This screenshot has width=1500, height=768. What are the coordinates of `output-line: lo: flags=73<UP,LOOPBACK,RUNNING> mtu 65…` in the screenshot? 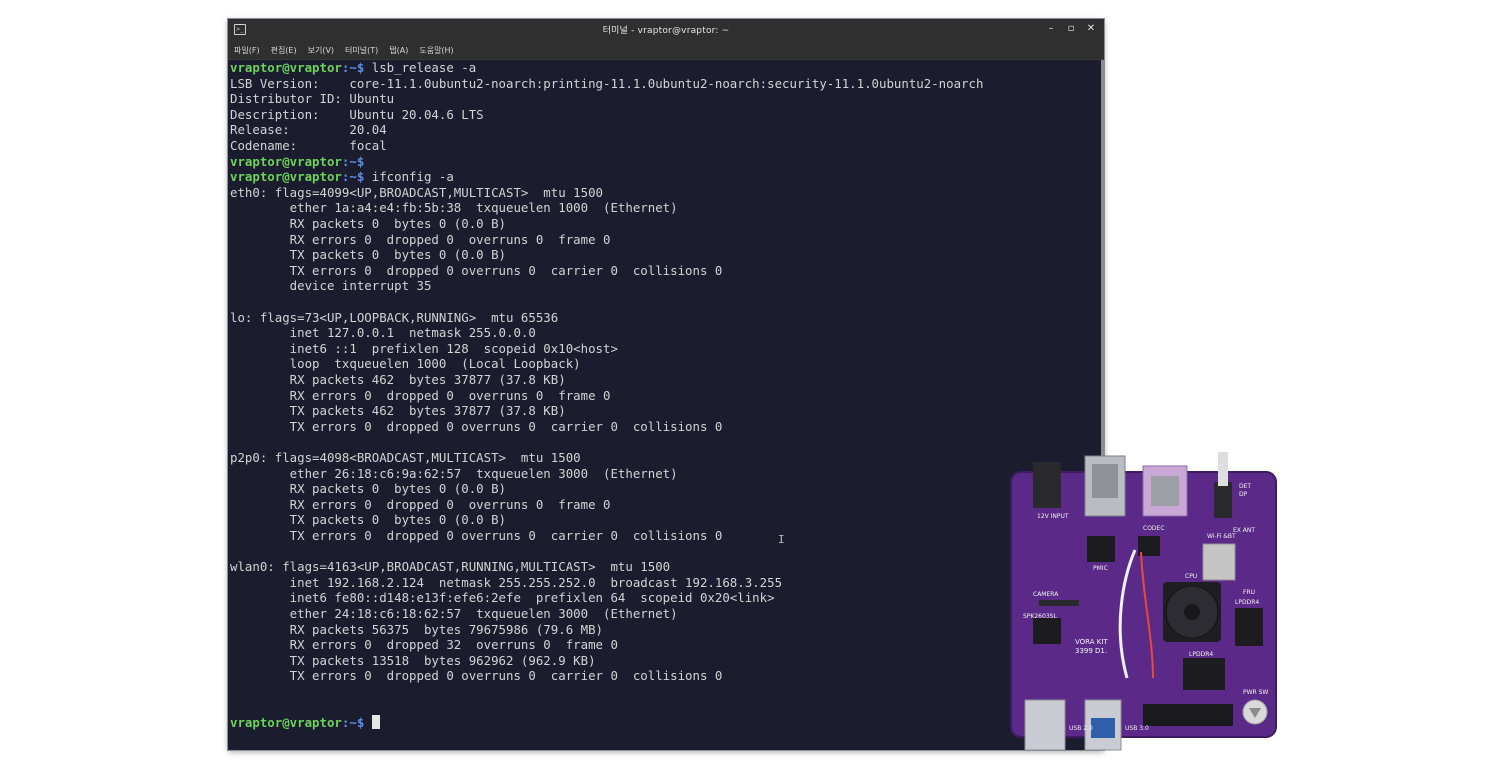 It's located at (394, 317).